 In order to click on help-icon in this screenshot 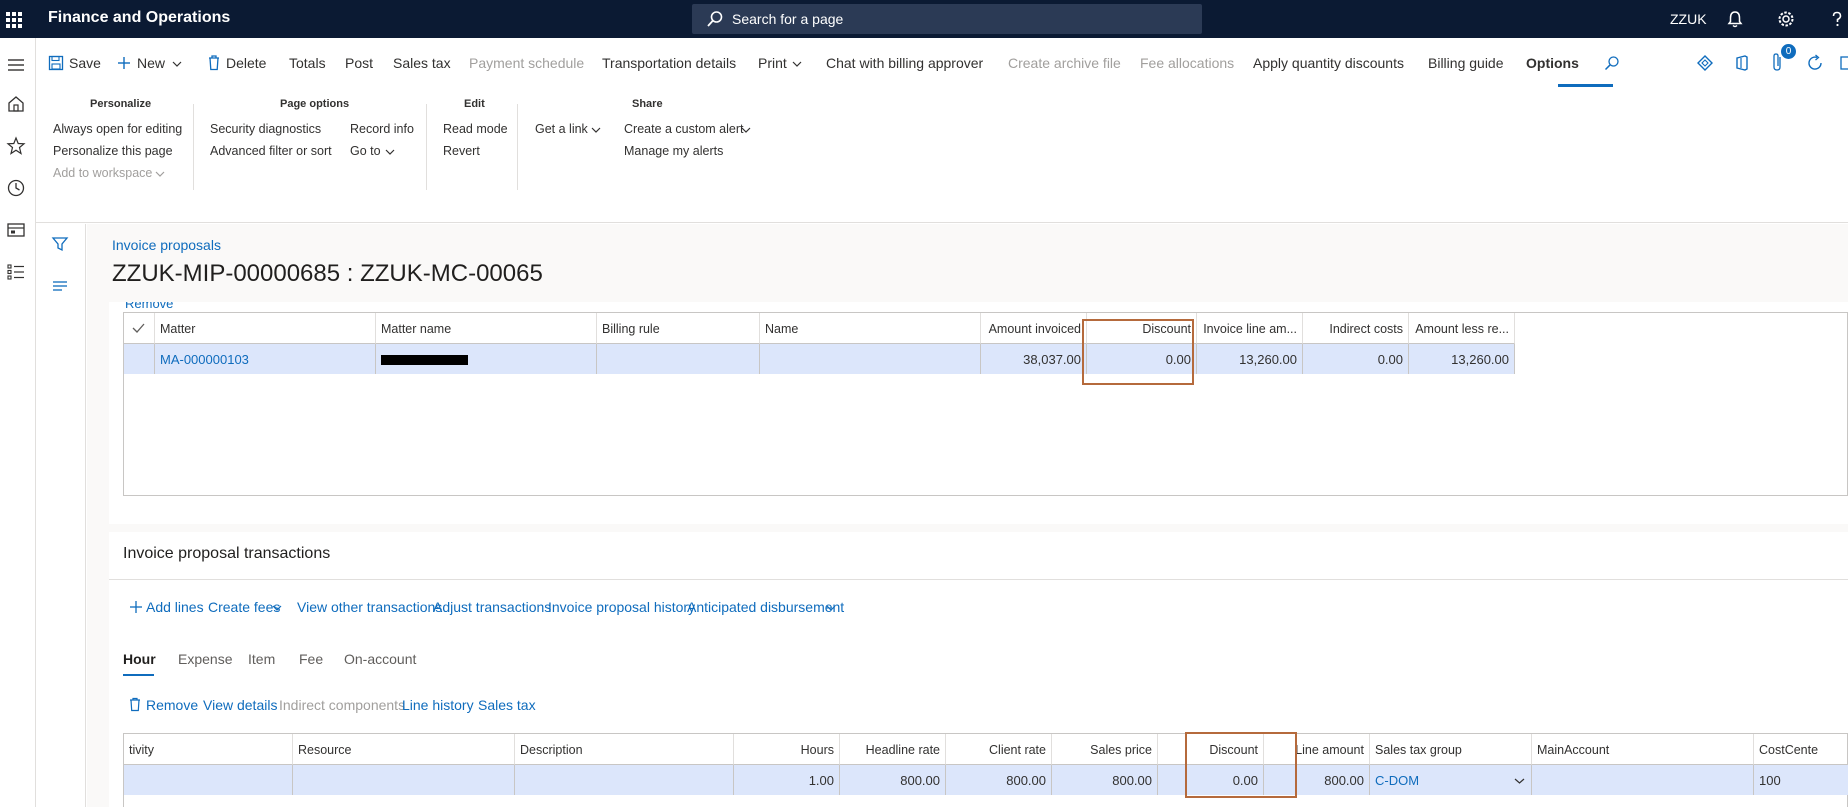, I will do `click(1837, 19)`.